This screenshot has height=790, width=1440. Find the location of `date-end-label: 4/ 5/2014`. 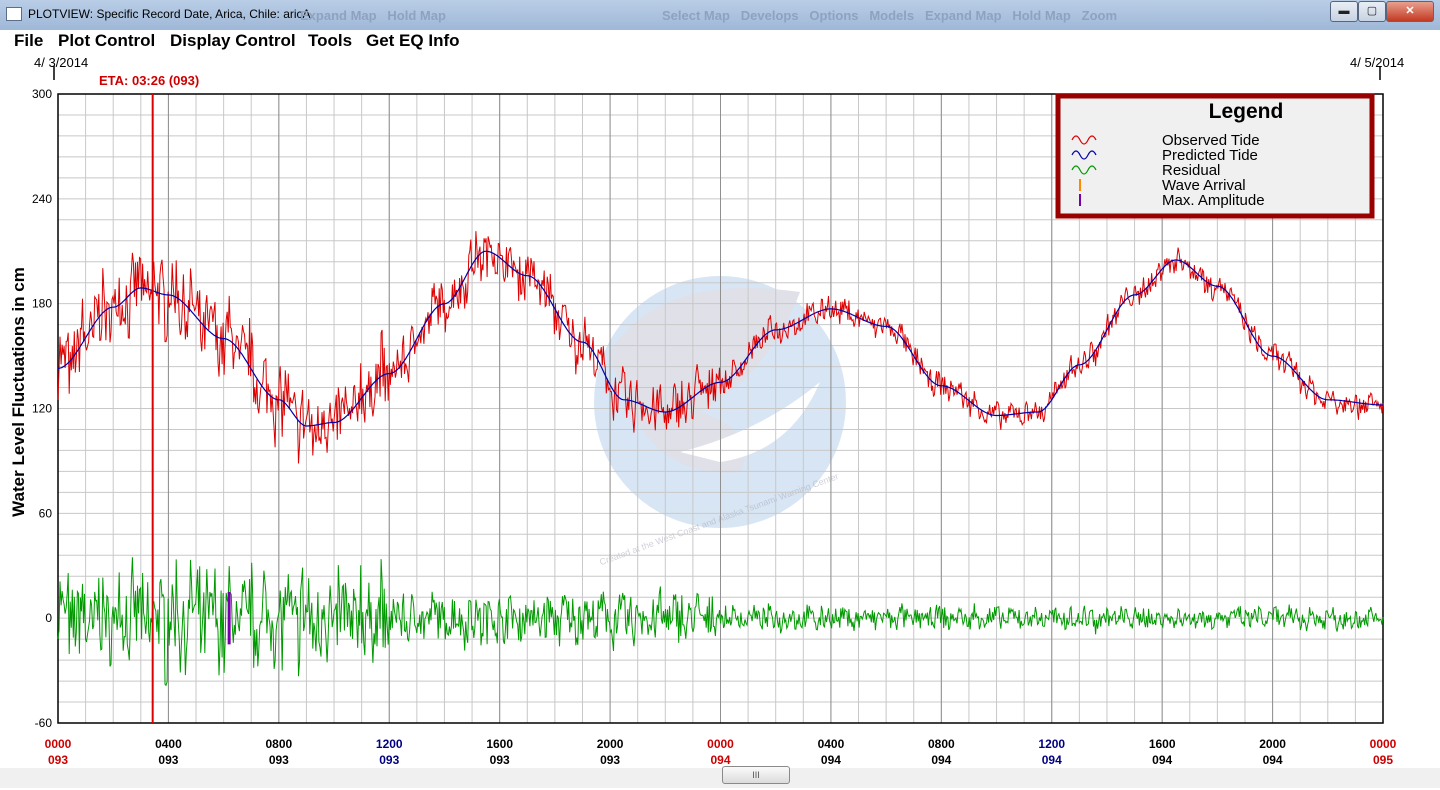

date-end-label: 4/ 5/2014 is located at coordinates (1377, 62).